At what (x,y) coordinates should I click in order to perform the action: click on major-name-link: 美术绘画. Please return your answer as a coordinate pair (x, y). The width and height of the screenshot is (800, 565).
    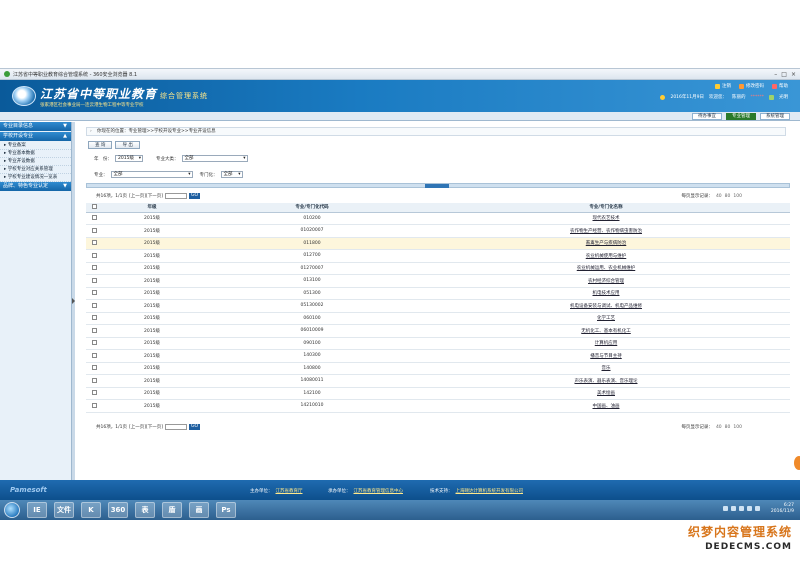
    Looking at the image, I should click on (606, 393).